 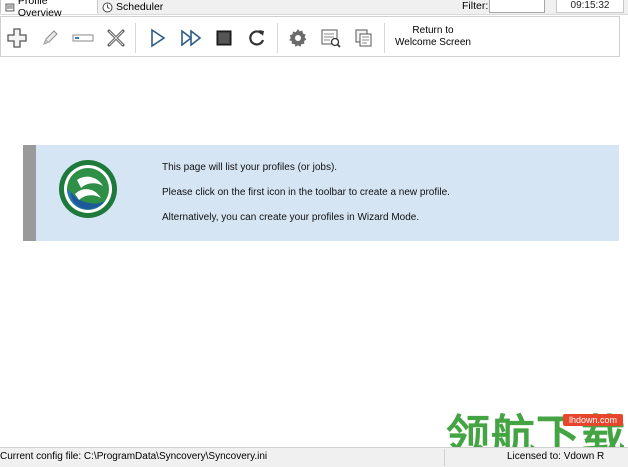 I want to click on copy-icon, so click(x=363, y=38).